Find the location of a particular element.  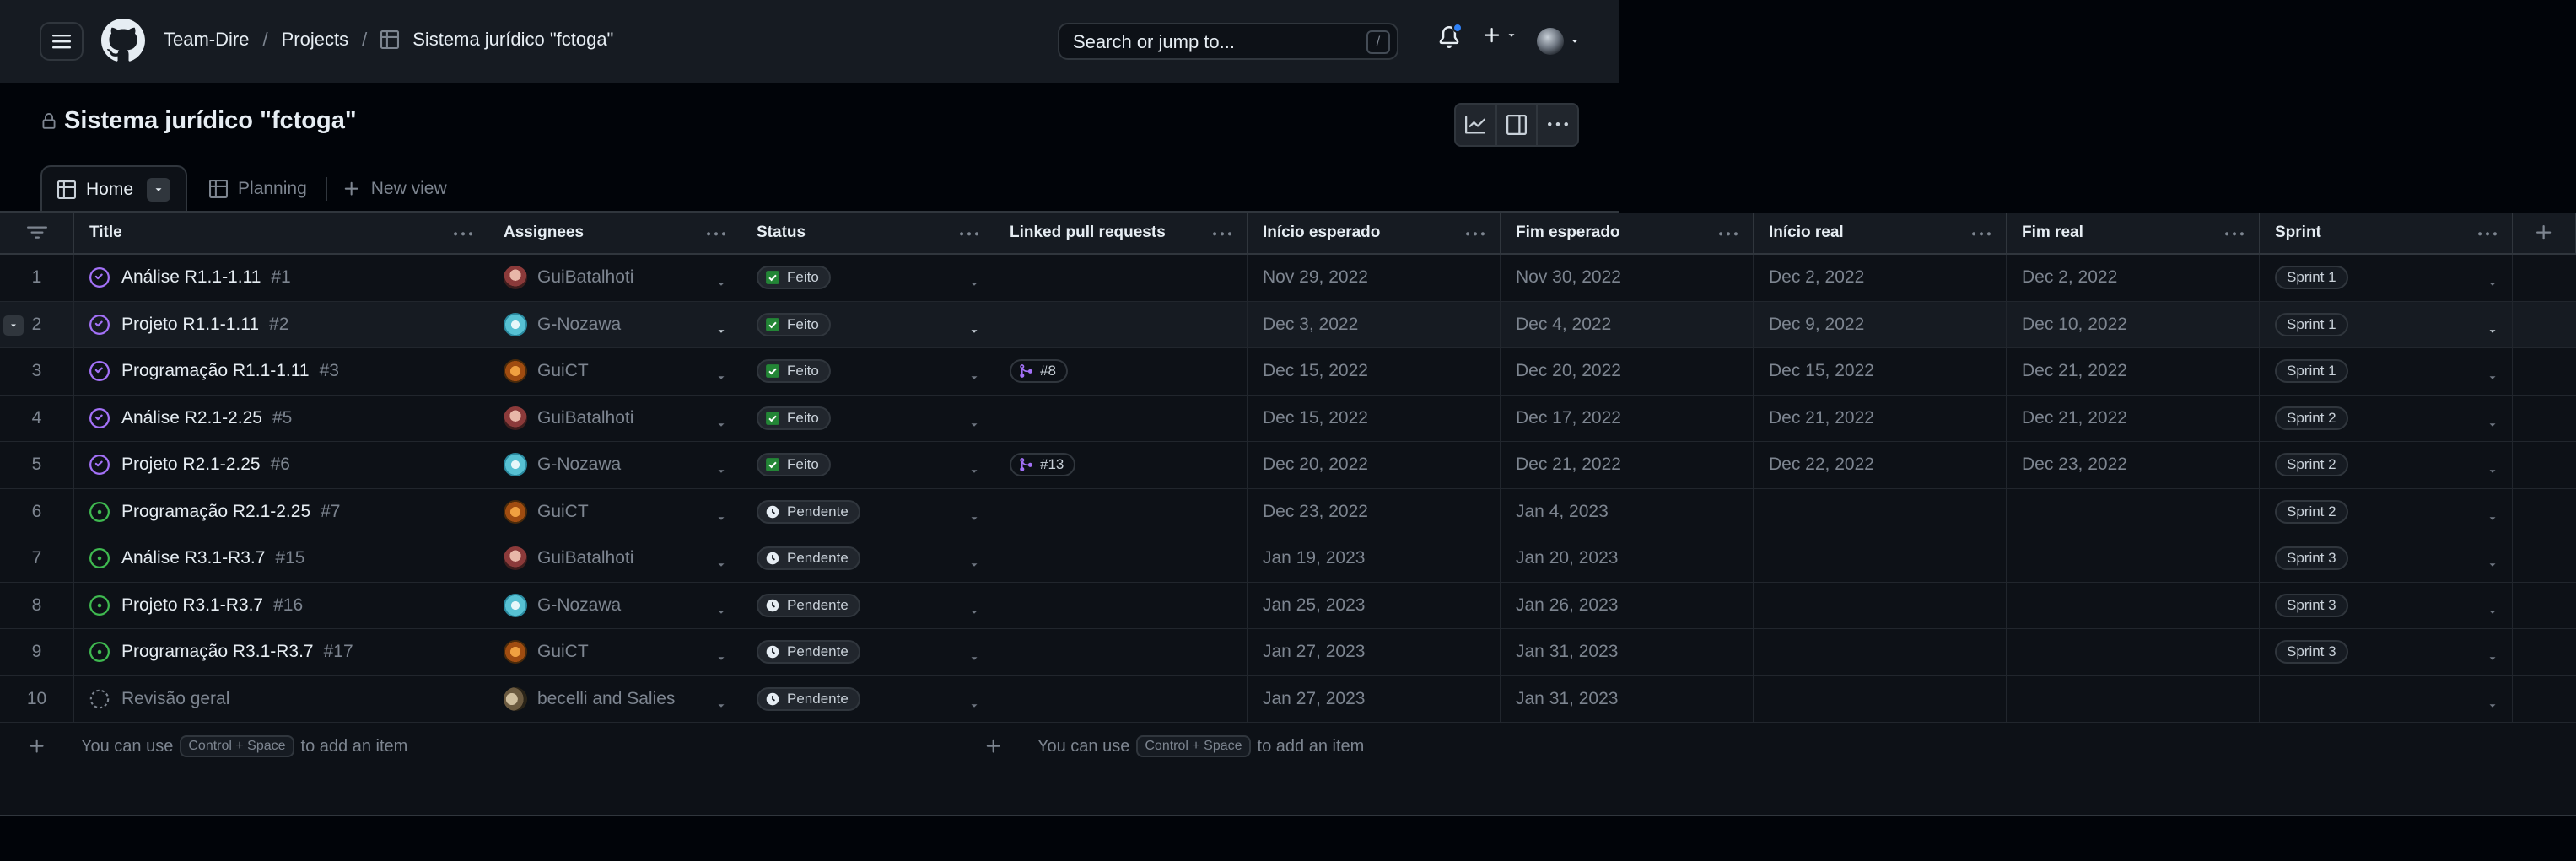

fim-real-cell: Dec 21, 2022 is located at coordinates (2133, 371).